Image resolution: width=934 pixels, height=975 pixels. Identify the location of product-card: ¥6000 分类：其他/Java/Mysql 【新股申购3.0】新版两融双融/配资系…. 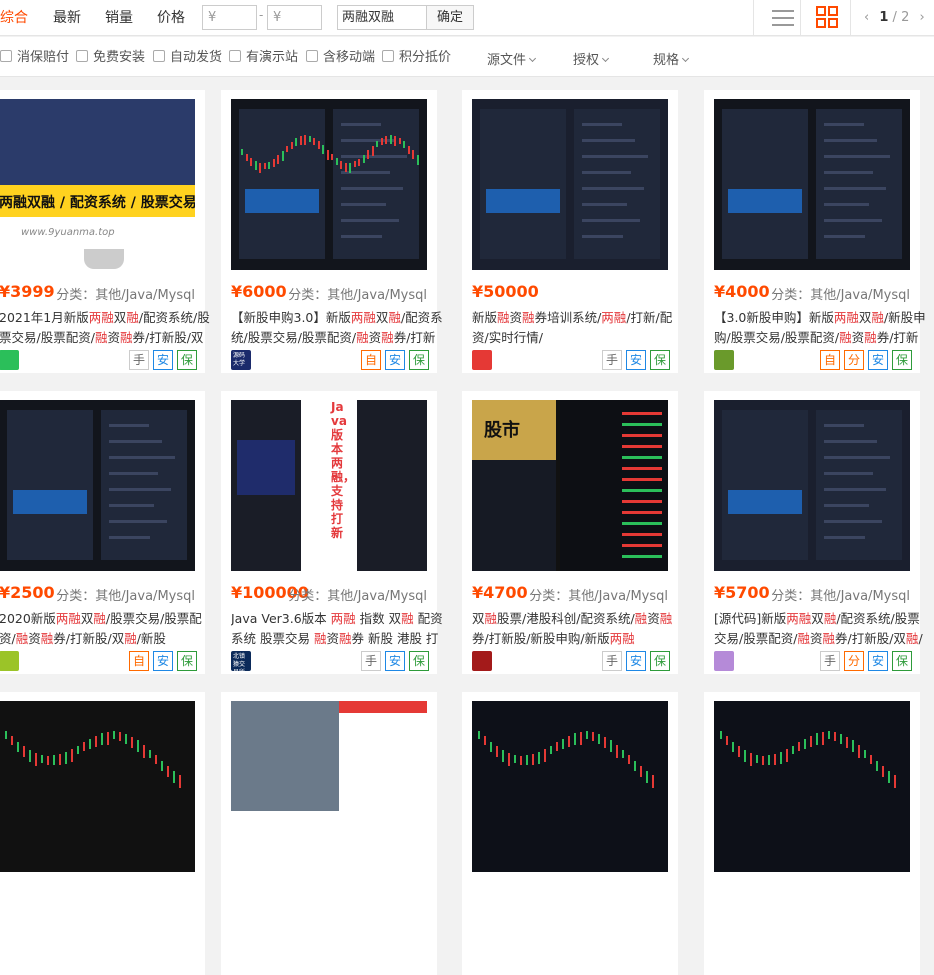
(332, 231).